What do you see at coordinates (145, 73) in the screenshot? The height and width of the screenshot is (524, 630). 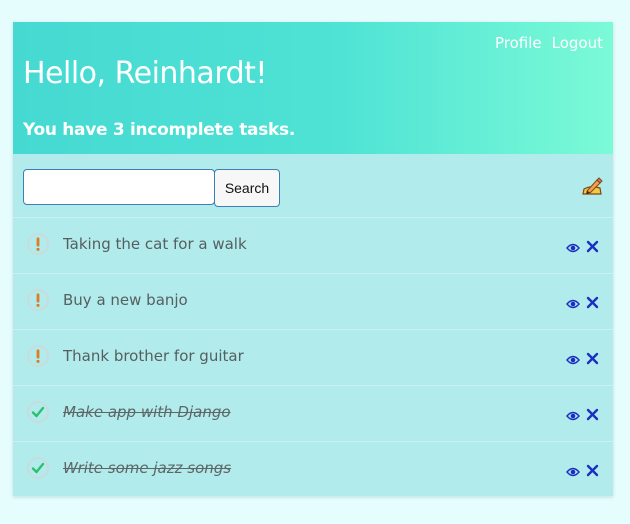 I see `greeting-title: Hello, Reinhardt!` at bounding box center [145, 73].